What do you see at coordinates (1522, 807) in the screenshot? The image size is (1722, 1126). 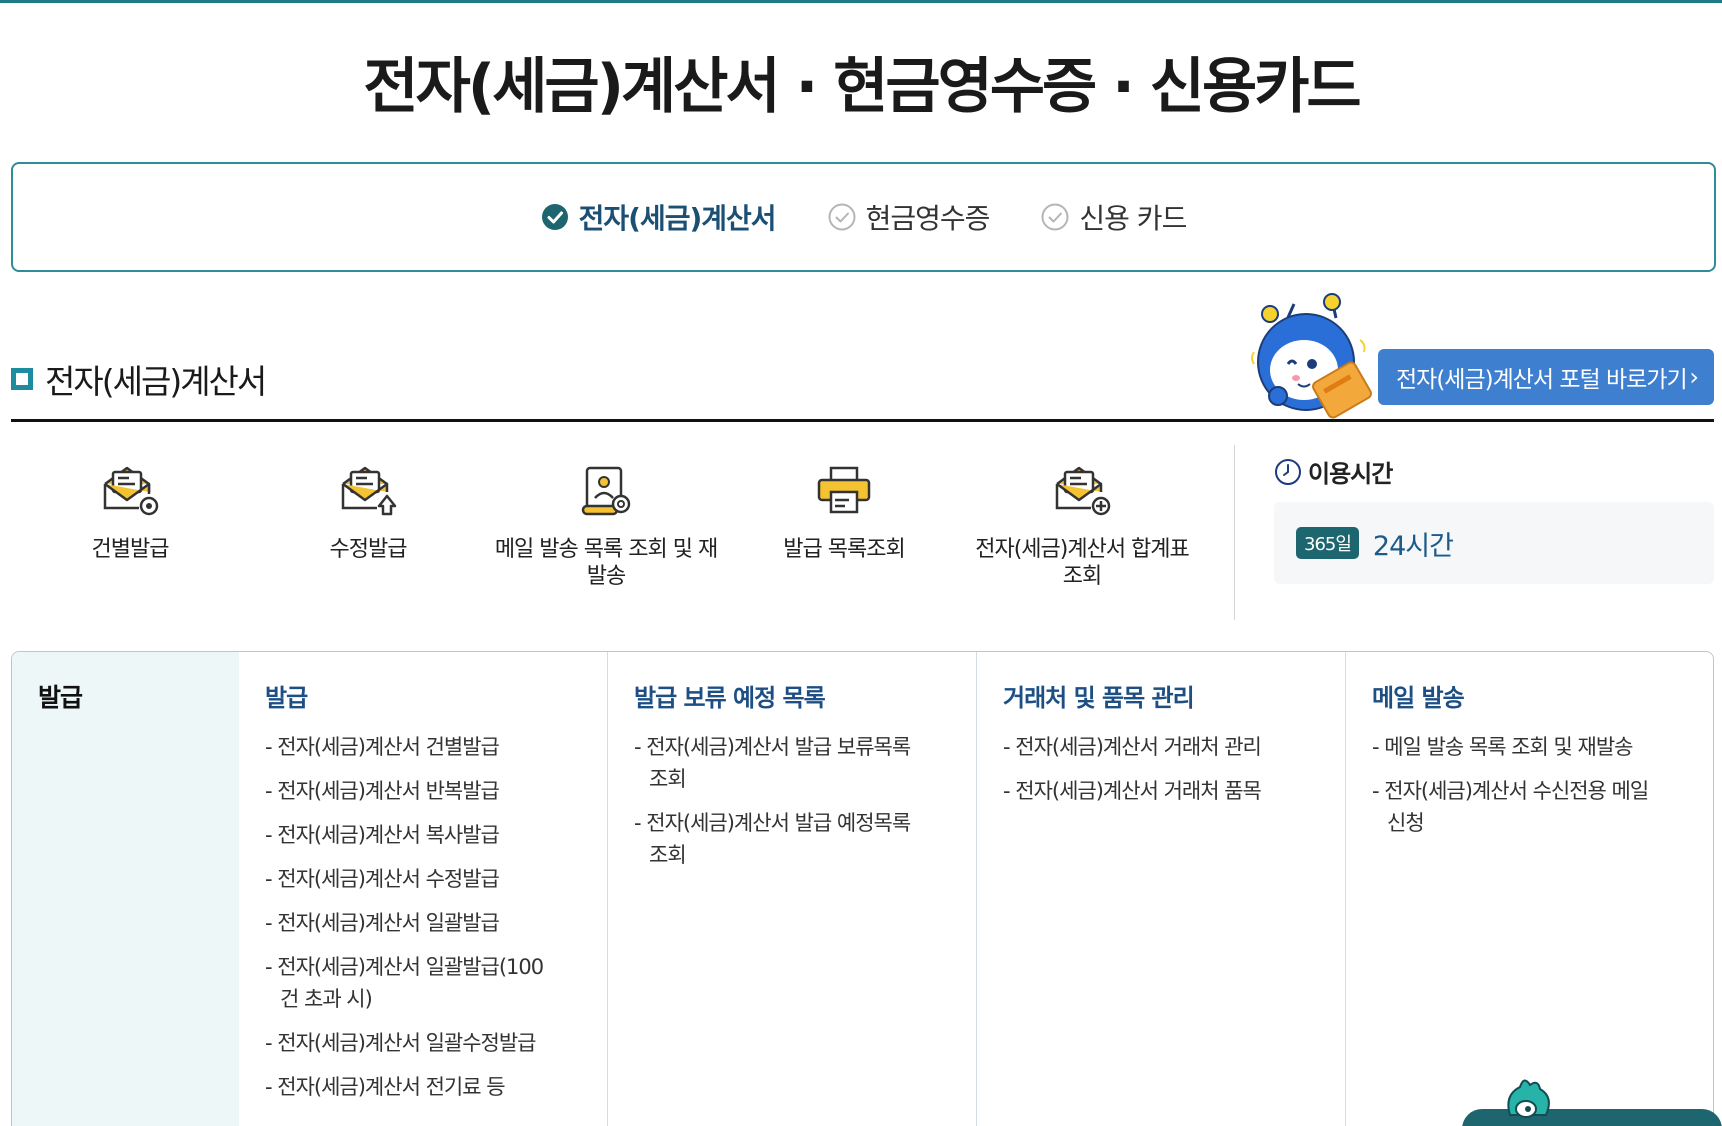 I see `menu-link: 전자(세금)계산서 수신전용 메일 신청` at bounding box center [1522, 807].